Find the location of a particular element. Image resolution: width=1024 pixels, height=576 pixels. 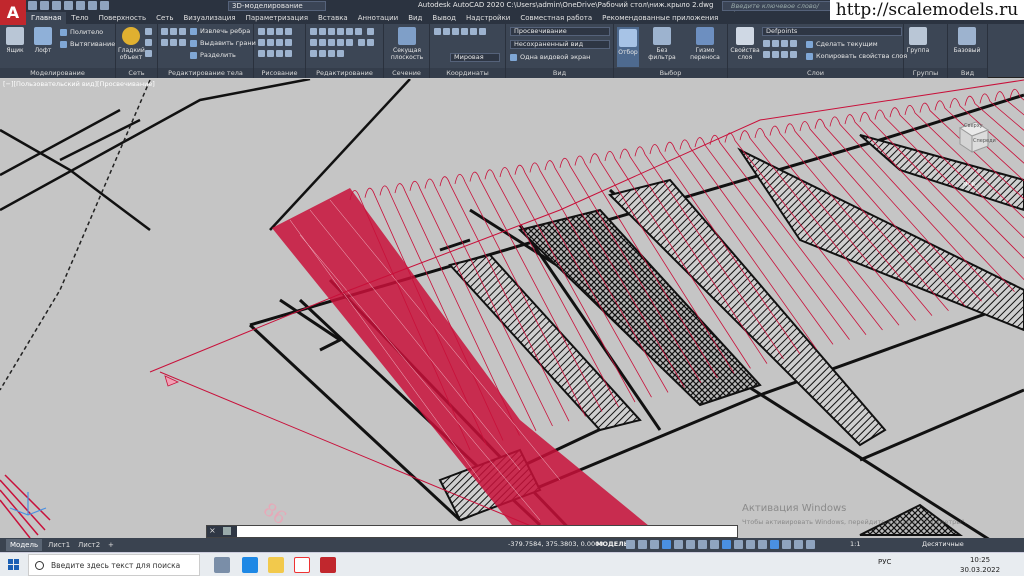

mirror-icon is located at coordinates (349, 31).